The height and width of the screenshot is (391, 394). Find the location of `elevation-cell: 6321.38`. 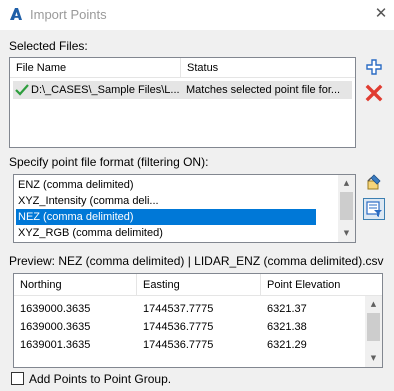

elevation-cell: 6321.38 is located at coordinates (287, 327).